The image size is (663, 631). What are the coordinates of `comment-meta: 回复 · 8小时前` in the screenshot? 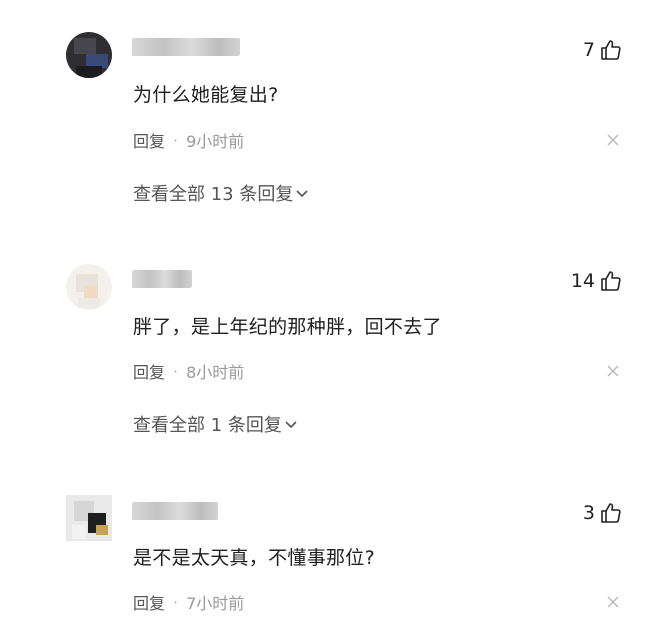 It's located at (188, 371).